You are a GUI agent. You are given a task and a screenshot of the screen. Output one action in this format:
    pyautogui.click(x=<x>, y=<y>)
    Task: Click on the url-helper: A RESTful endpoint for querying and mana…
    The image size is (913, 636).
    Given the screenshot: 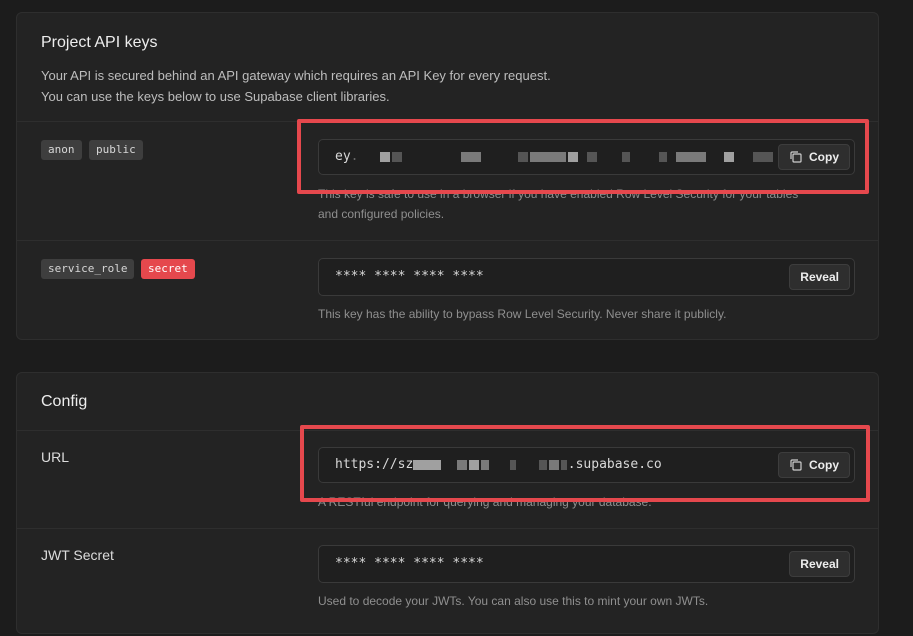 What is the action you would take?
    pyautogui.click(x=485, y=502)
    